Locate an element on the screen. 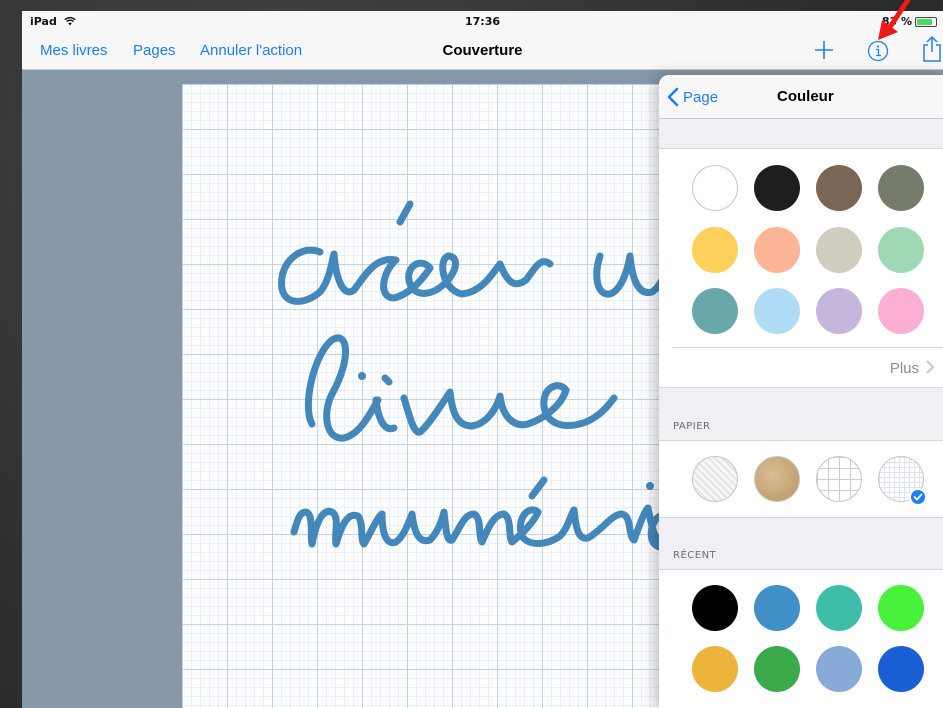 The height and width of the screenshot is (708, 943). paper-group is located at coordinates (801, 479).